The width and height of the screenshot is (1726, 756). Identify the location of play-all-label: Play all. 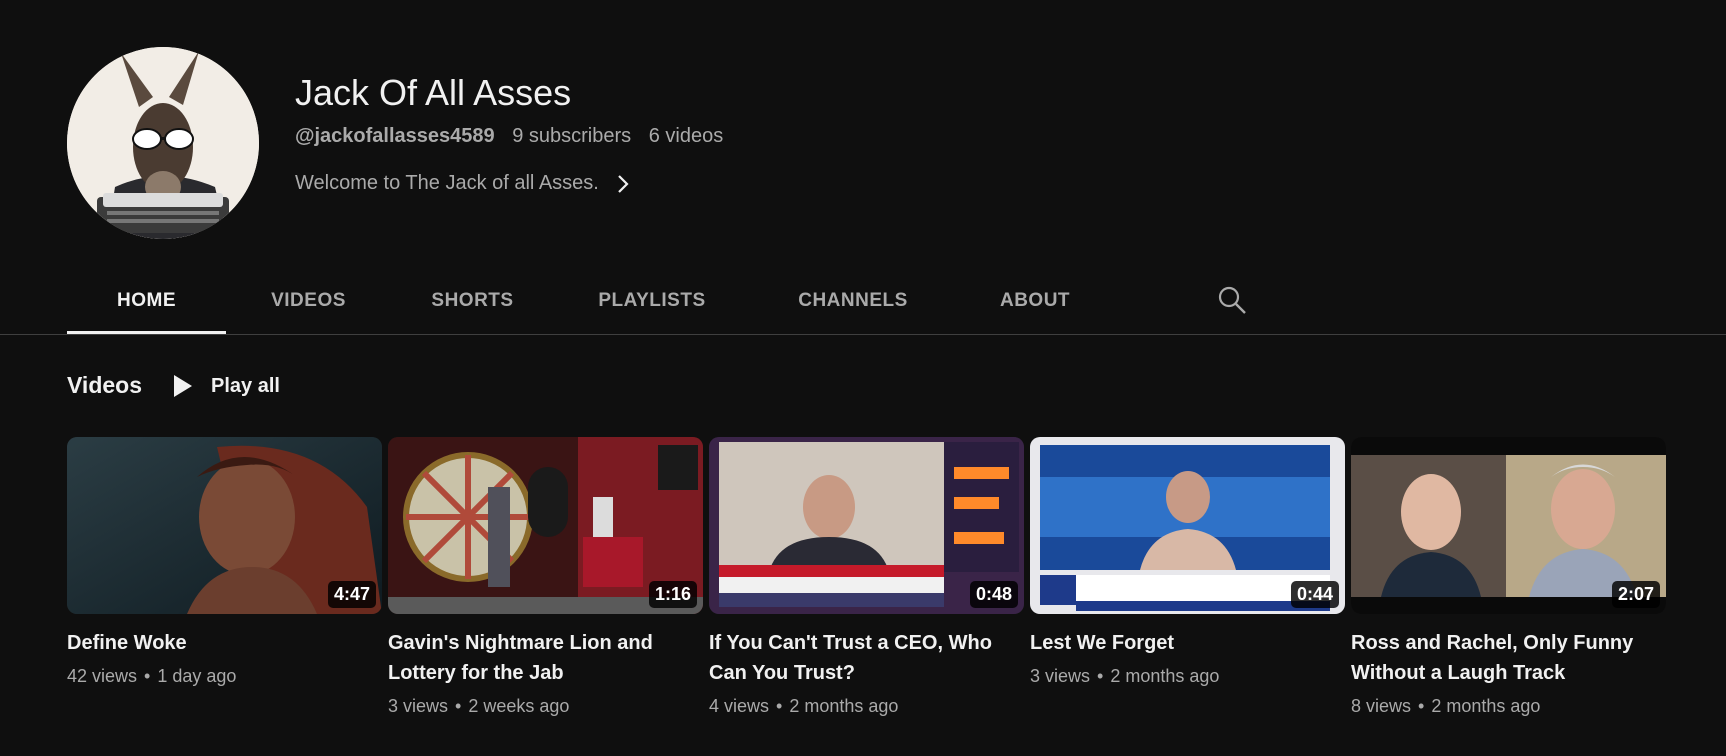
(245, 385).